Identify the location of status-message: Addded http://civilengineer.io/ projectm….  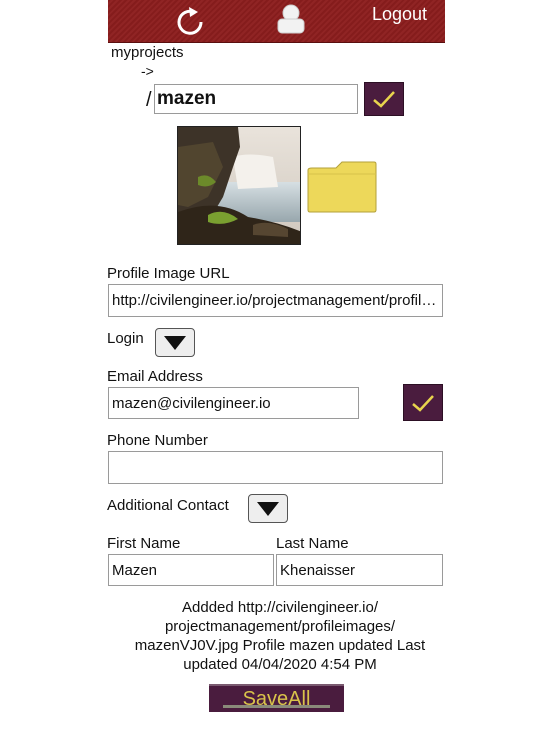
(280, 636).